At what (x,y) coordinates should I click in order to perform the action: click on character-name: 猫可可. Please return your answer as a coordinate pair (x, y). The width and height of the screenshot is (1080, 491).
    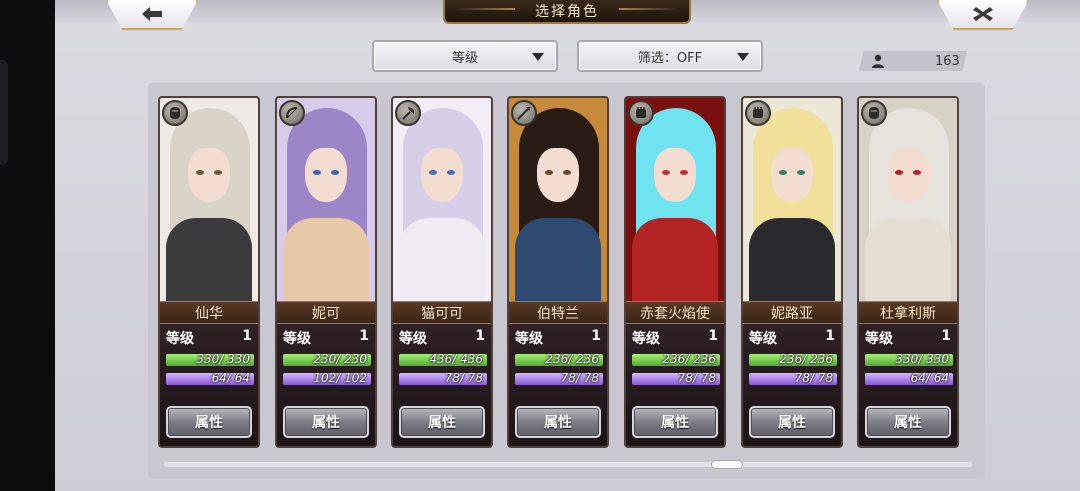
    Looking at the image, I should click on (442, 312).